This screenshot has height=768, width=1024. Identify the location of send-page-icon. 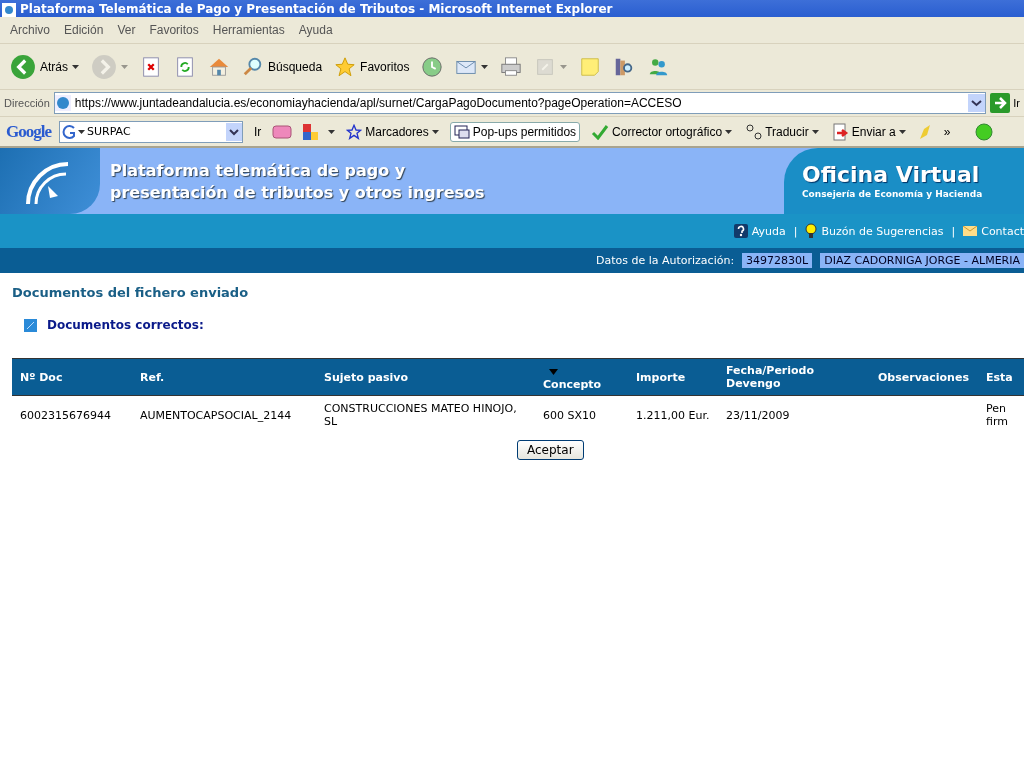
(840, 131).